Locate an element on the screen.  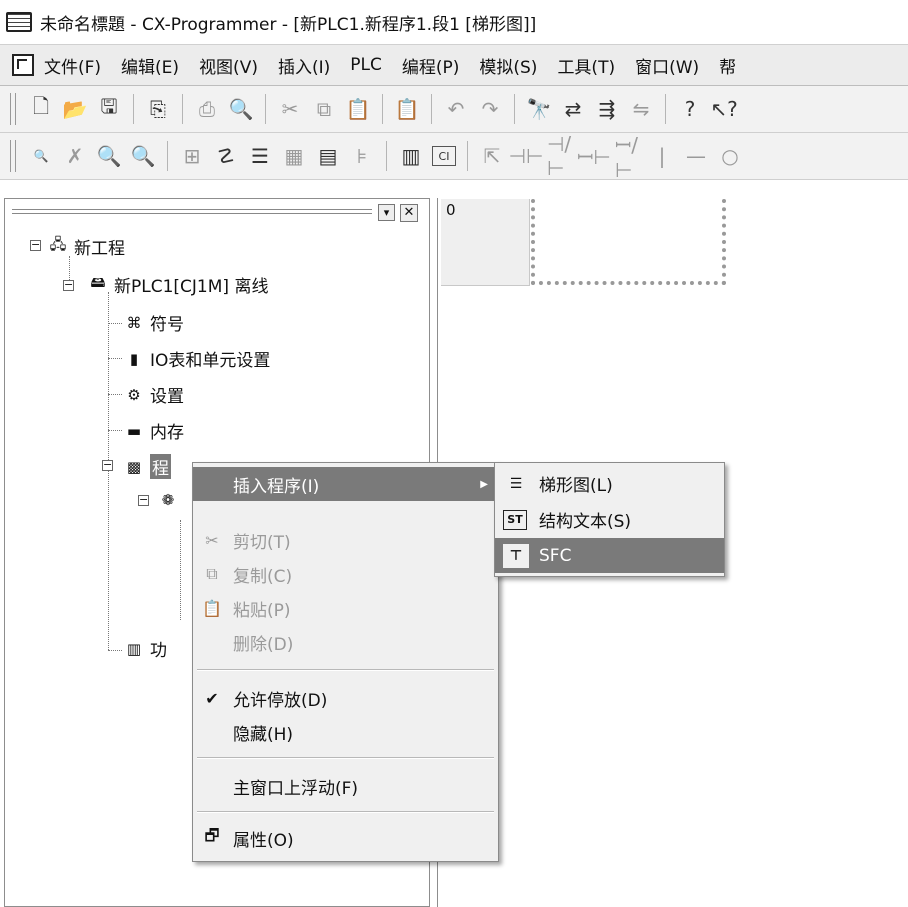
contact-nc-icon: ⊣/⊢ is located at coordinates (560, 156).